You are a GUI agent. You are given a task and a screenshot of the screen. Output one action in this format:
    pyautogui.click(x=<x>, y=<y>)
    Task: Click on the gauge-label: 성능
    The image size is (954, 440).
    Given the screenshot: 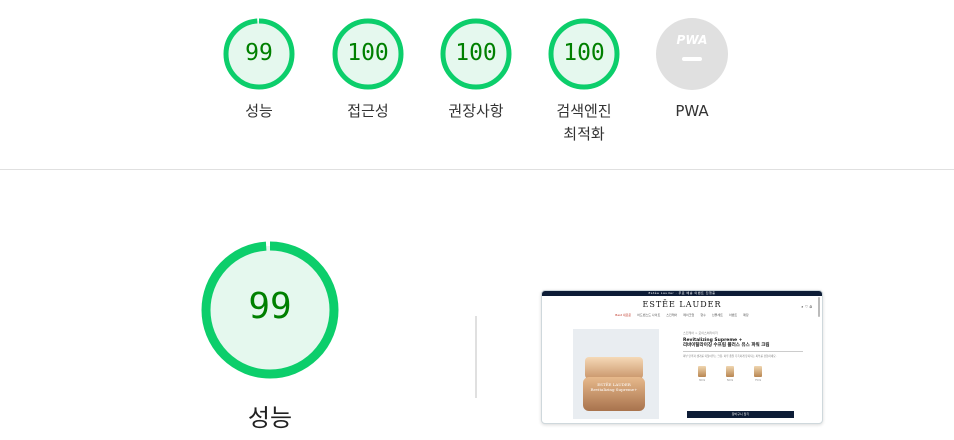 What is the action you would take?
    pyautogui.click(x=259, y=111)
    